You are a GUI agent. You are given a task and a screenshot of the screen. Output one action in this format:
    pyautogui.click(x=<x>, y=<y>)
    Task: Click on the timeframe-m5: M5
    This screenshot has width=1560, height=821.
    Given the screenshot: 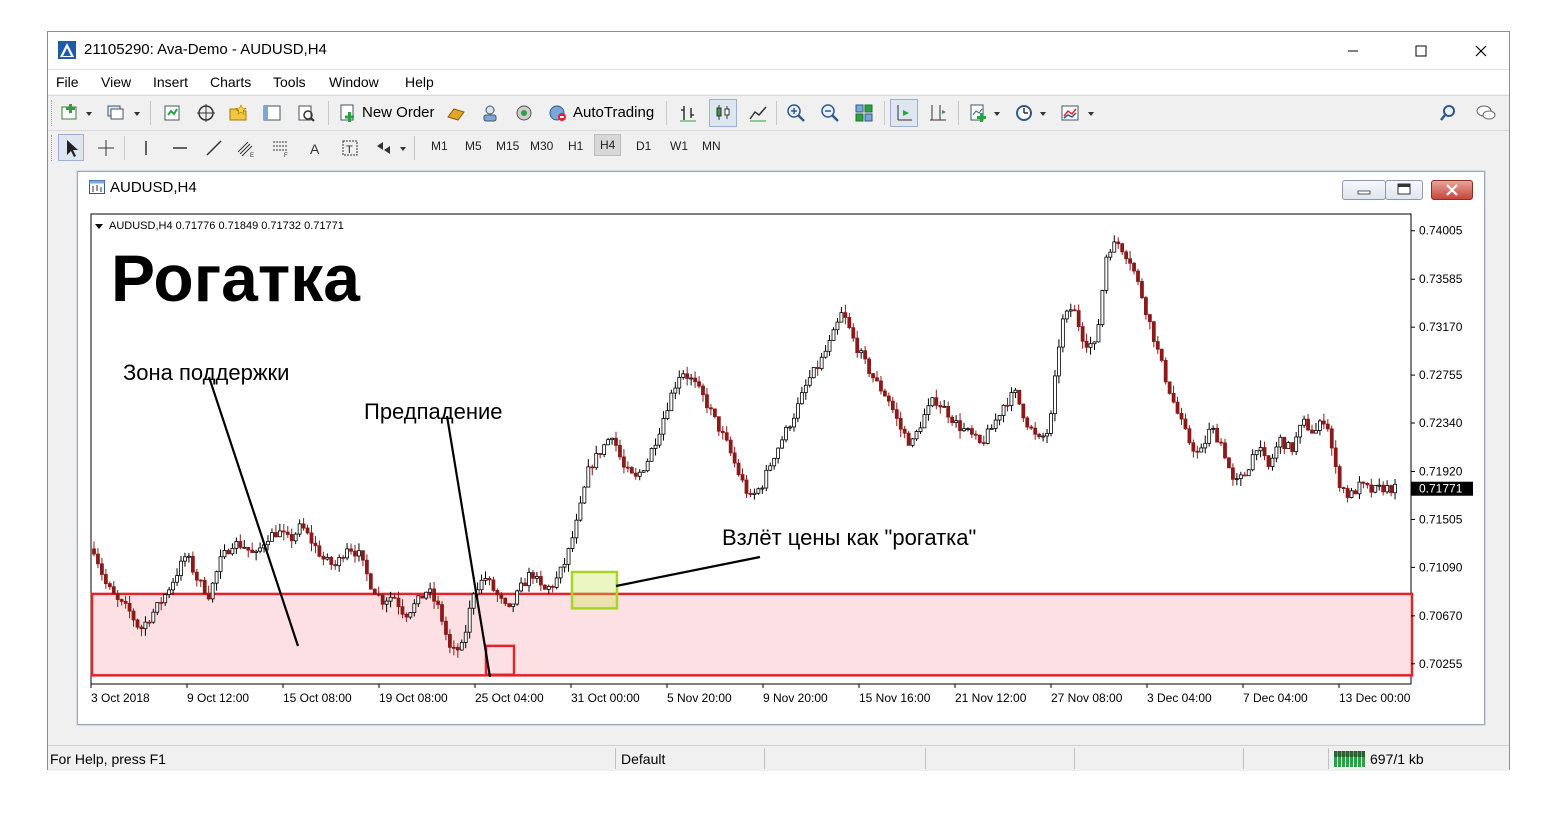 What is the action you would take?
    pyautogui.click(x=473, y=146)
    